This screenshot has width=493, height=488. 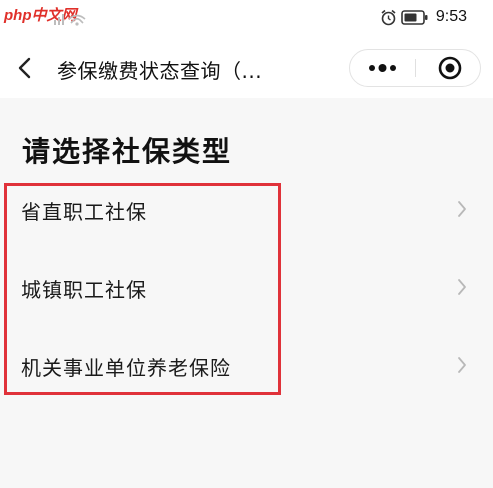 I want to click on status-time: 9:53, so click(x=451, y=16).